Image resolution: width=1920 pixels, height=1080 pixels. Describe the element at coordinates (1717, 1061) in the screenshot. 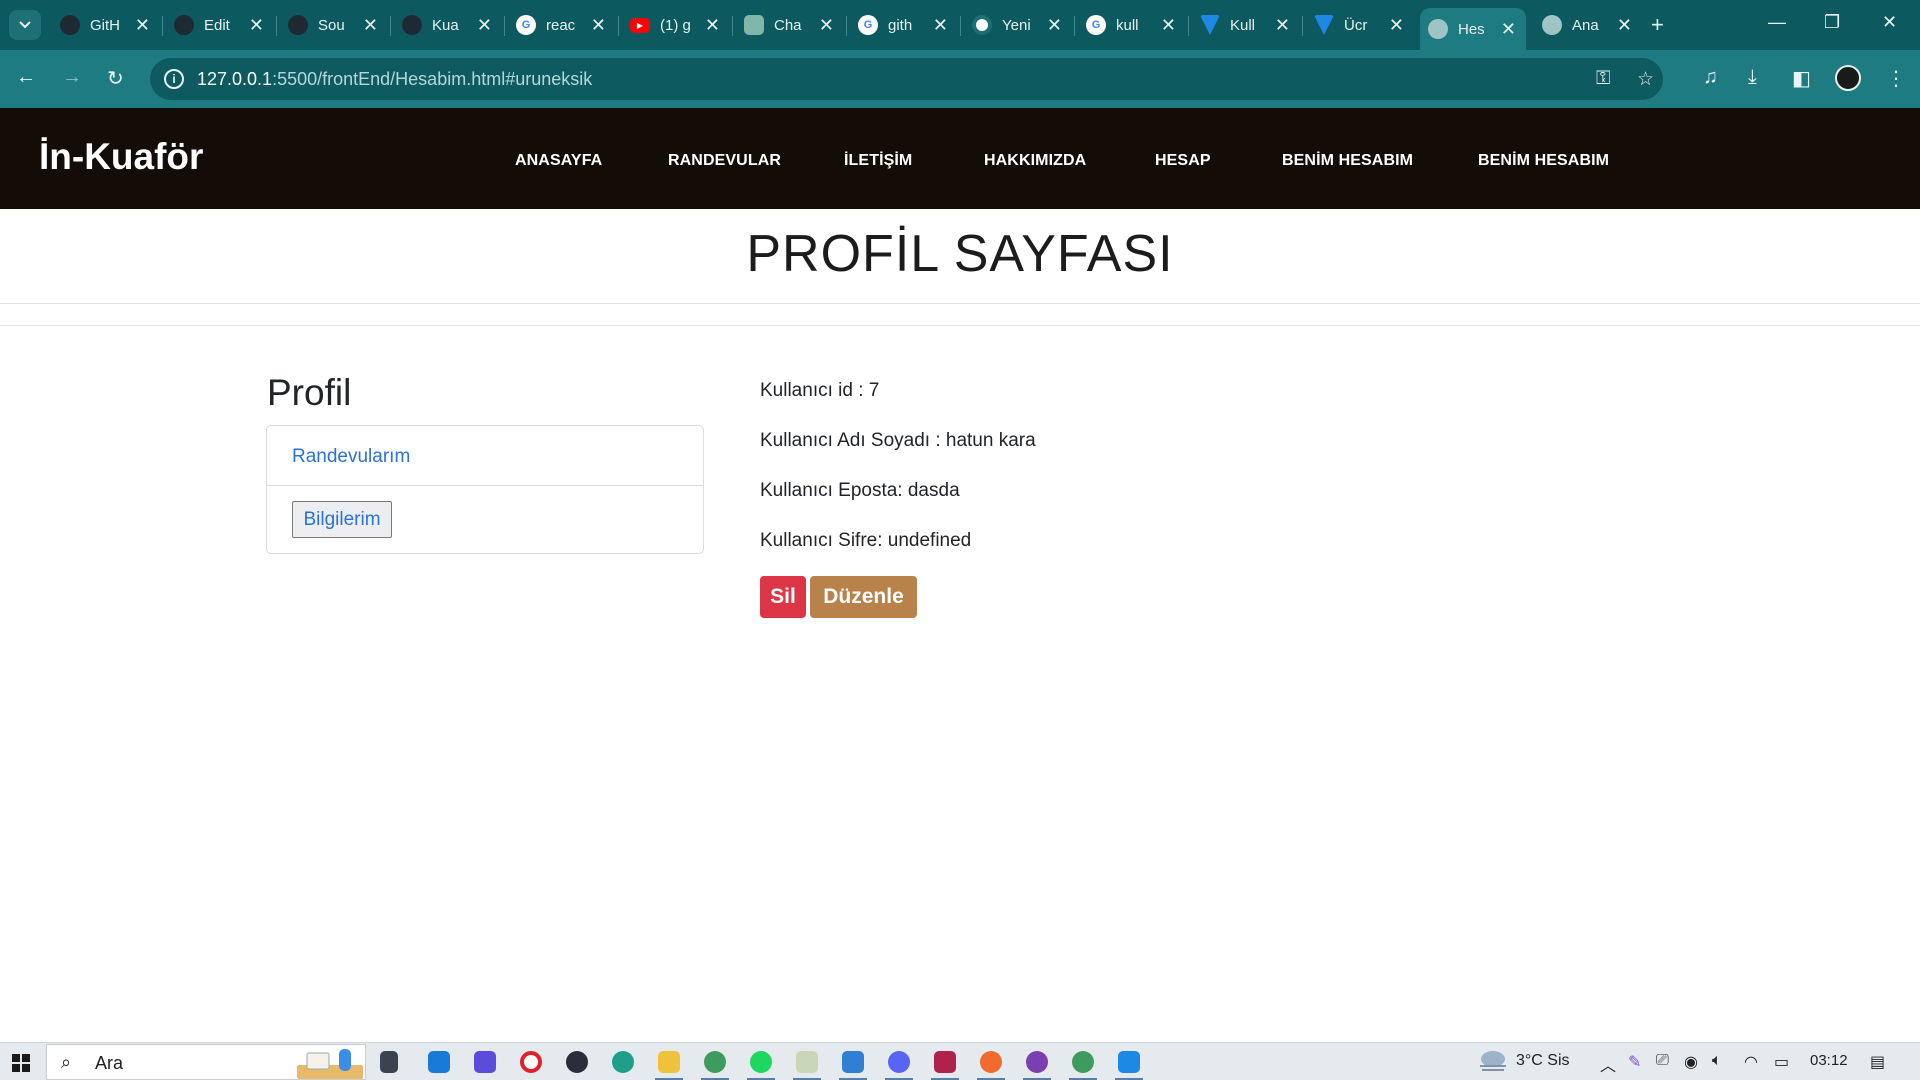

I see `volume-icon: 🔈︎` at that location.